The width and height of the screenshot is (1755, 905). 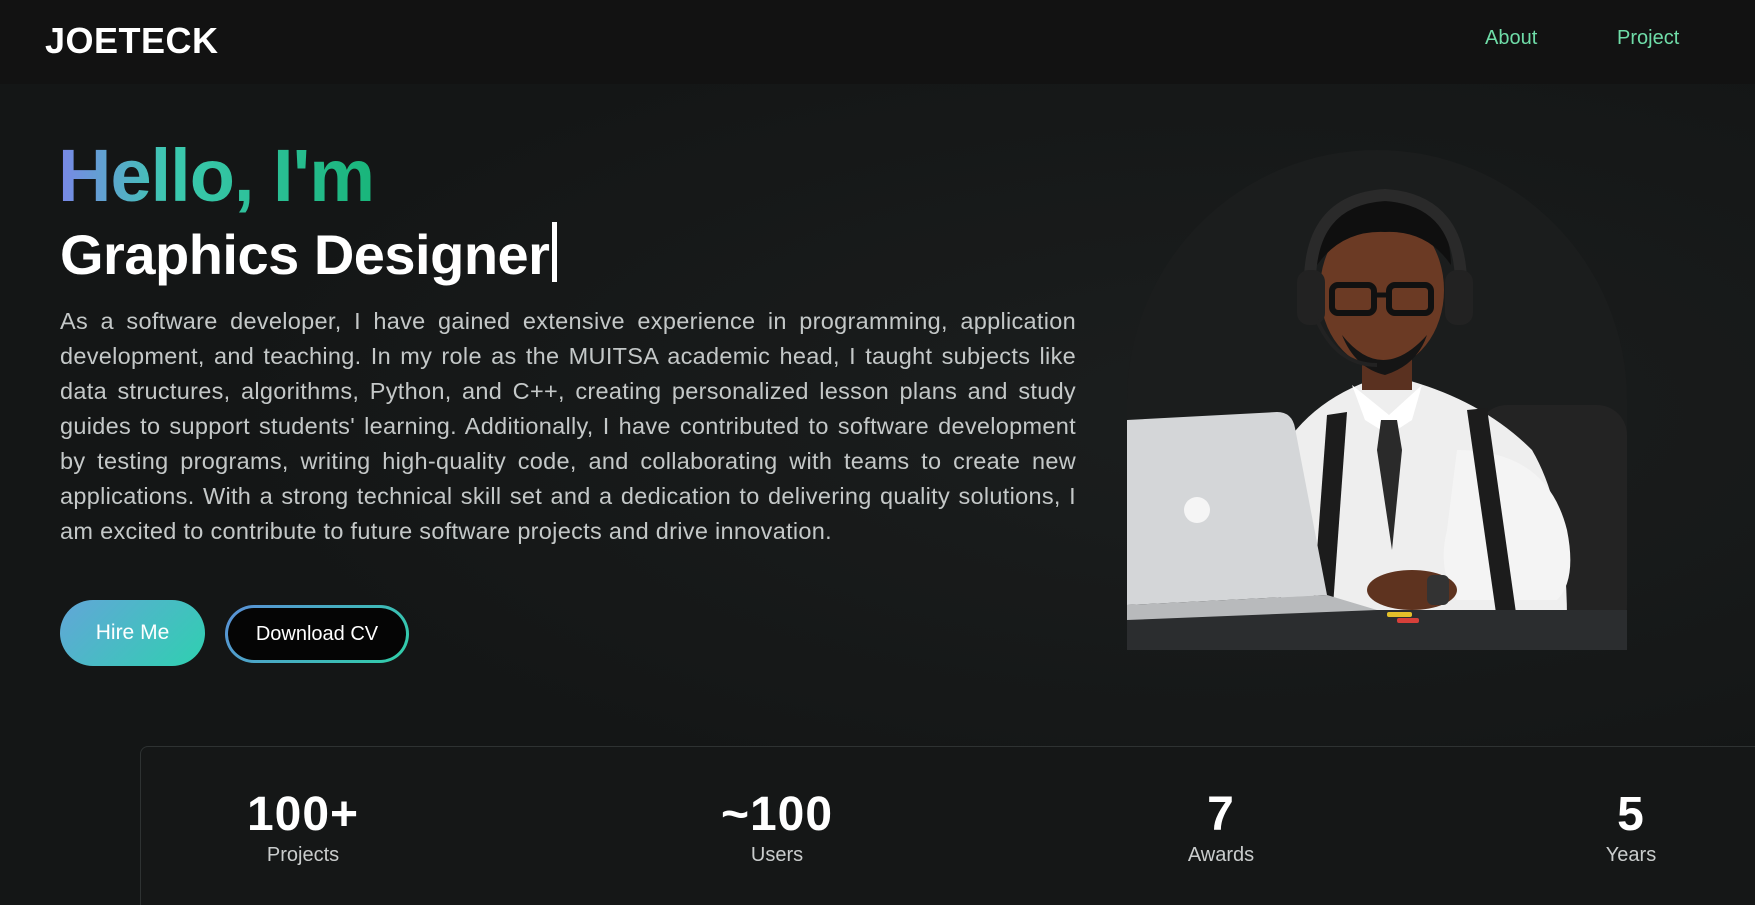 What do you see at coordinates (303, 855) in the screenshot?
I see `stat-label: Projects` at bounding box center [303, 855].